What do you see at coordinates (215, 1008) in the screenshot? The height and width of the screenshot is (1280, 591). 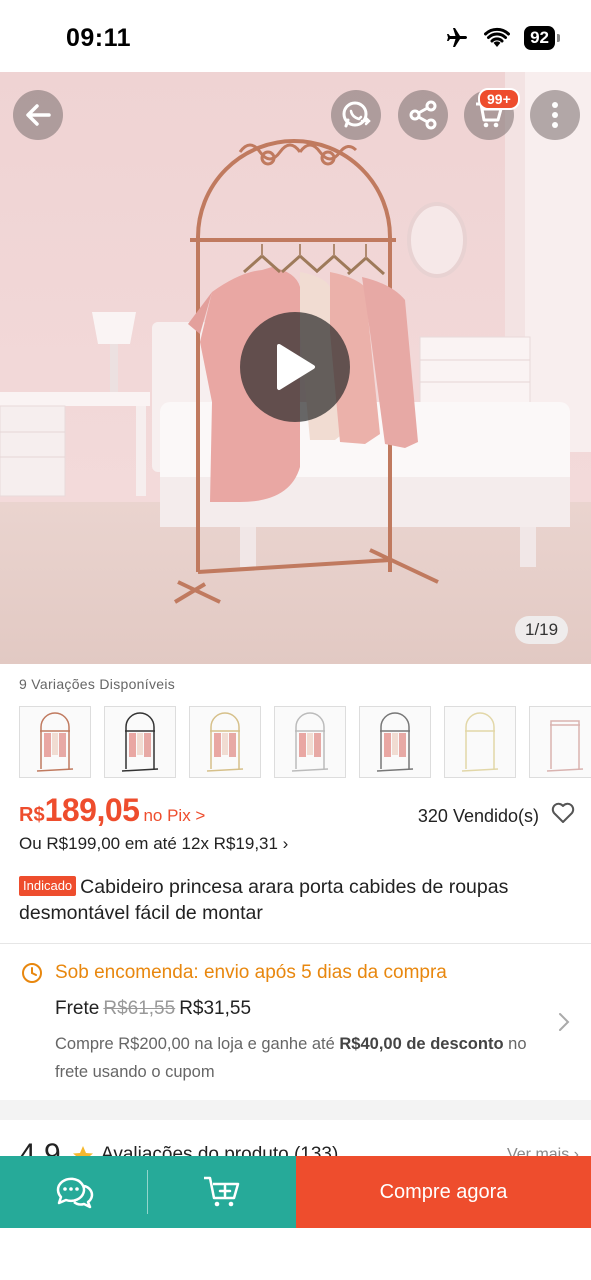 I see `frete-new-price: R$31,55` at bounding box center [215, 1008].